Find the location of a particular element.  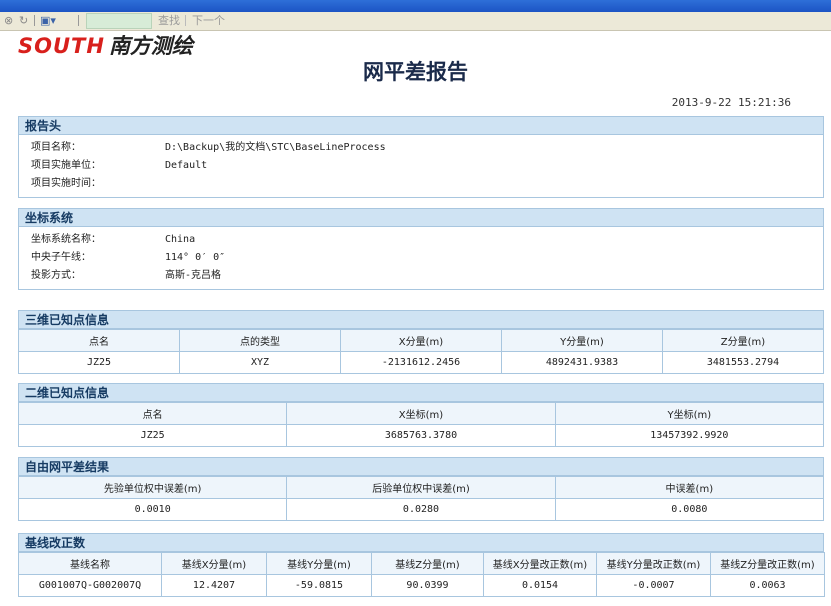

window-titlebar is located at coordinates (415, 6).